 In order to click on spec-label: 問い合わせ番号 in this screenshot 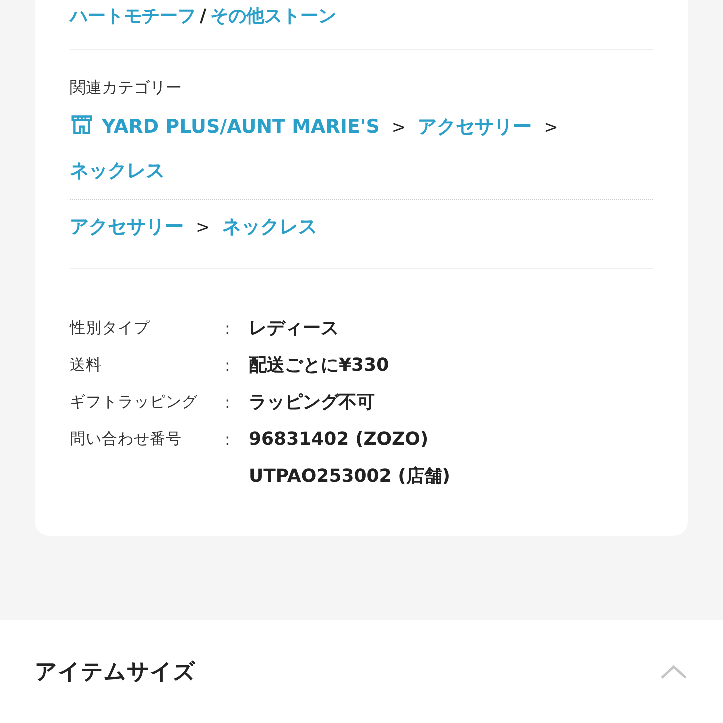, I will do `click(126, 439)`.